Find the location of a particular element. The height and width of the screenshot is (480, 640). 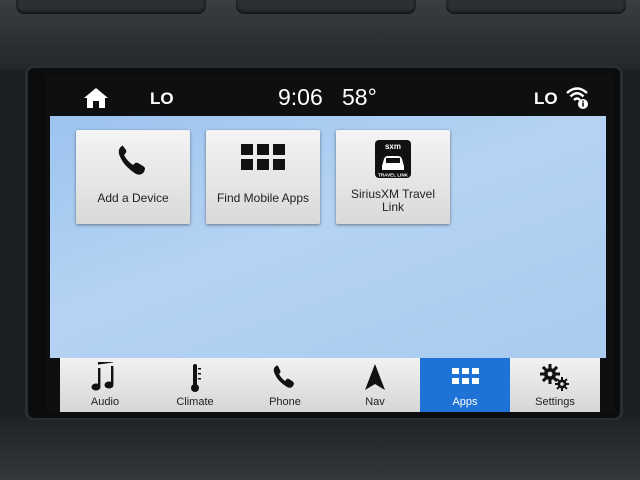

phone-icon is located at coordinates (283, 376).